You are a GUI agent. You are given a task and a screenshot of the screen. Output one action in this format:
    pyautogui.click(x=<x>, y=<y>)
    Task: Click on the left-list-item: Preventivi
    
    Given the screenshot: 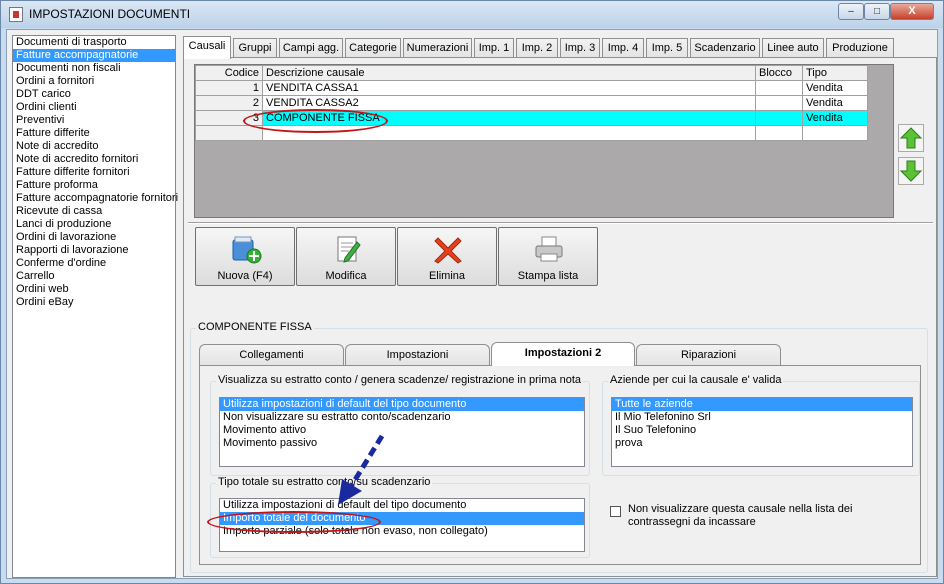 What is the action you would take?
    pyautogui.click(x=94, y=120)
    